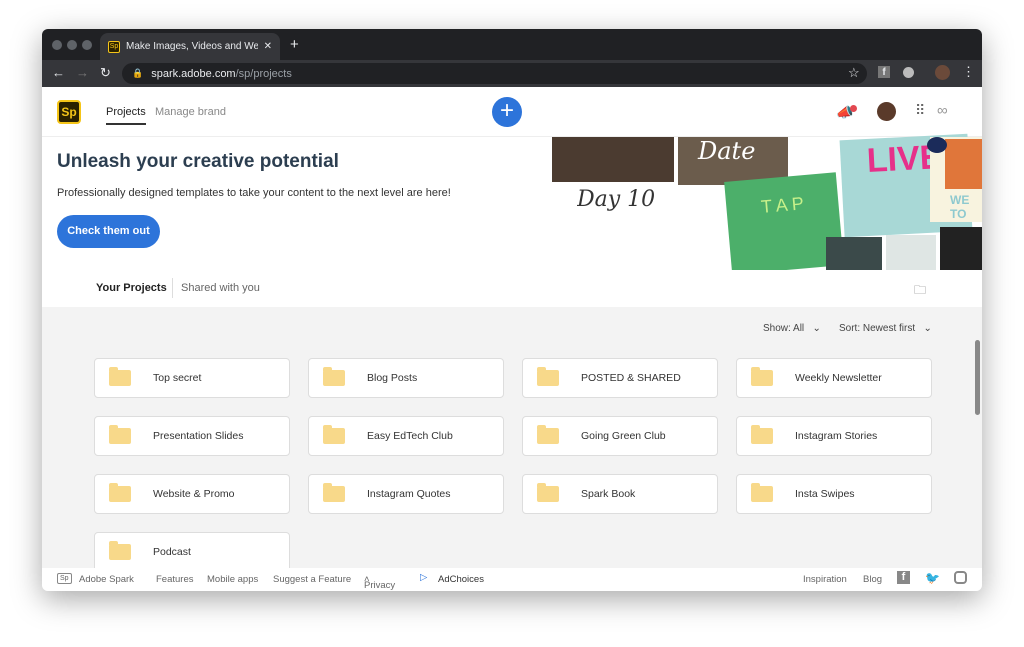 The image size is (1024, 647). What do you see at coordinates (64, 578) in the screenshot?
I see `footer-logo: Sp` at bounding box center [64, 578].